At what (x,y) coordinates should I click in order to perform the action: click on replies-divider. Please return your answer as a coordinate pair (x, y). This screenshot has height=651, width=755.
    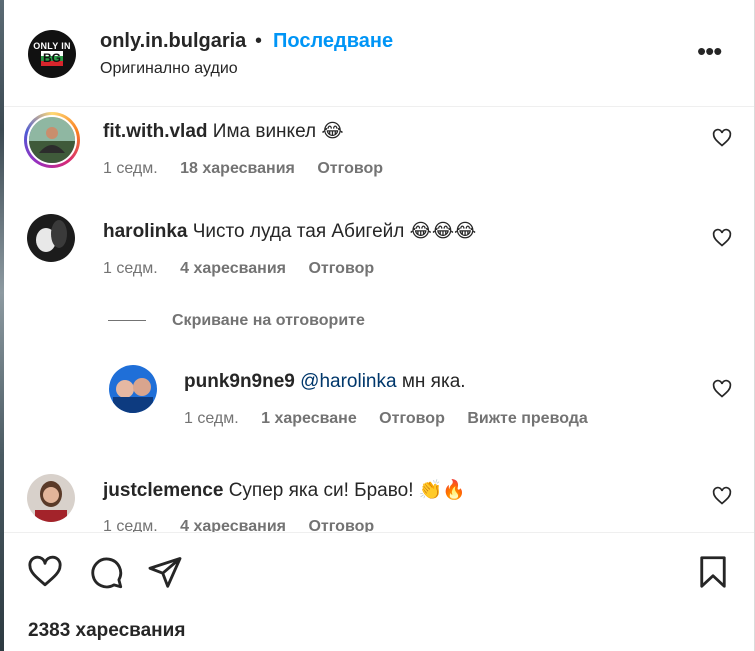
    Looking at the image, I should click on (127, 321).